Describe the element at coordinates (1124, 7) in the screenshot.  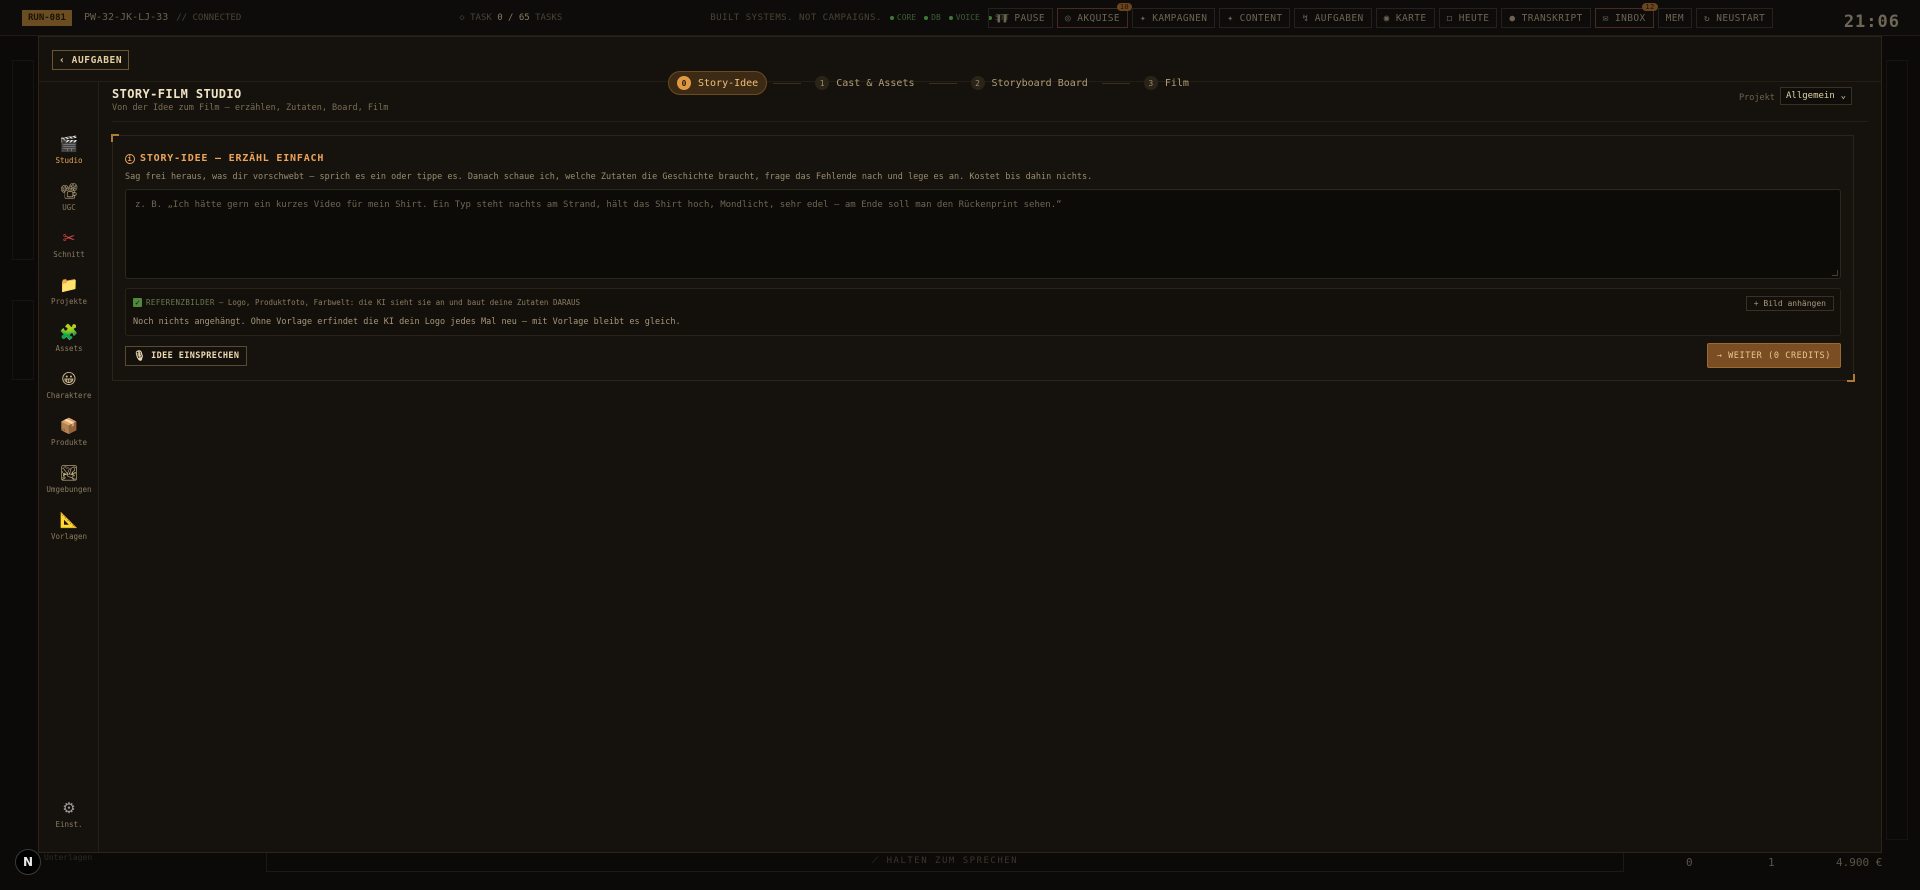
I see `akquise-count-badge: 10` at that location.